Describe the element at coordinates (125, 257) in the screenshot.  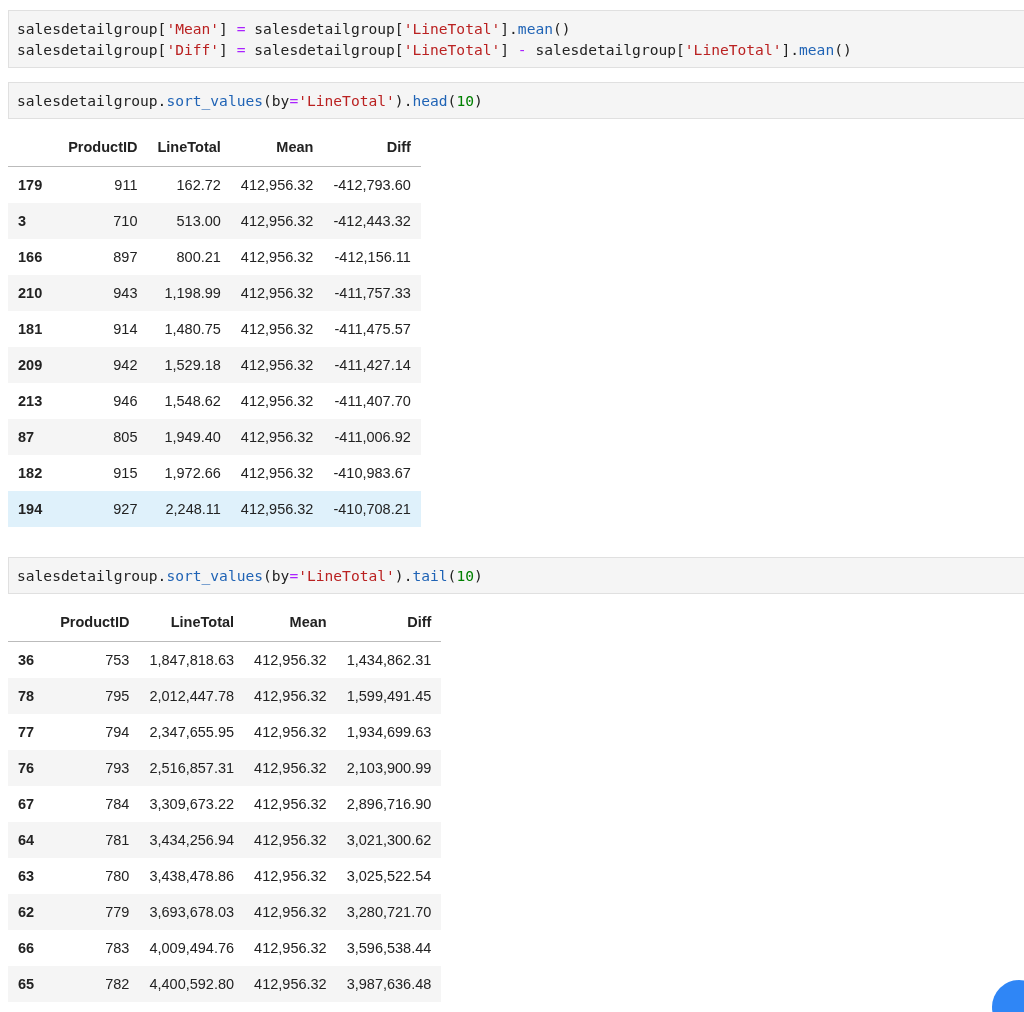
I see `table-cell-text: 897` at that location.